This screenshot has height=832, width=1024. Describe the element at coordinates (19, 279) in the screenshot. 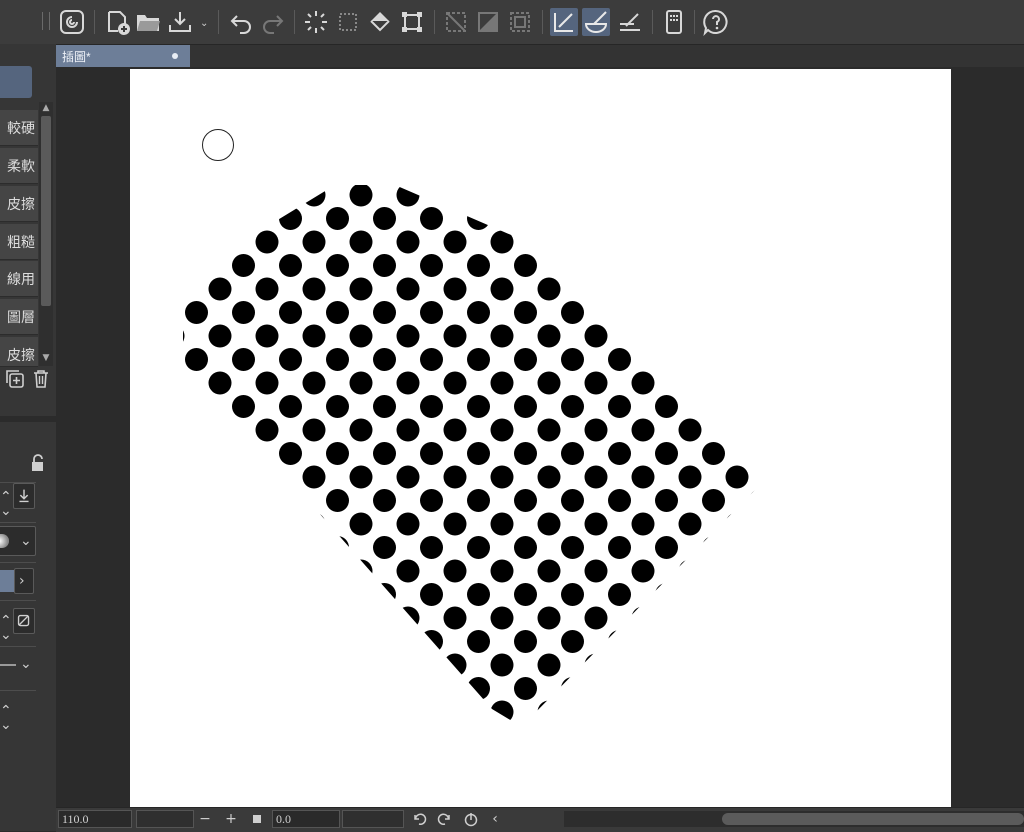

I see `subtool-item: 線用` at that location.